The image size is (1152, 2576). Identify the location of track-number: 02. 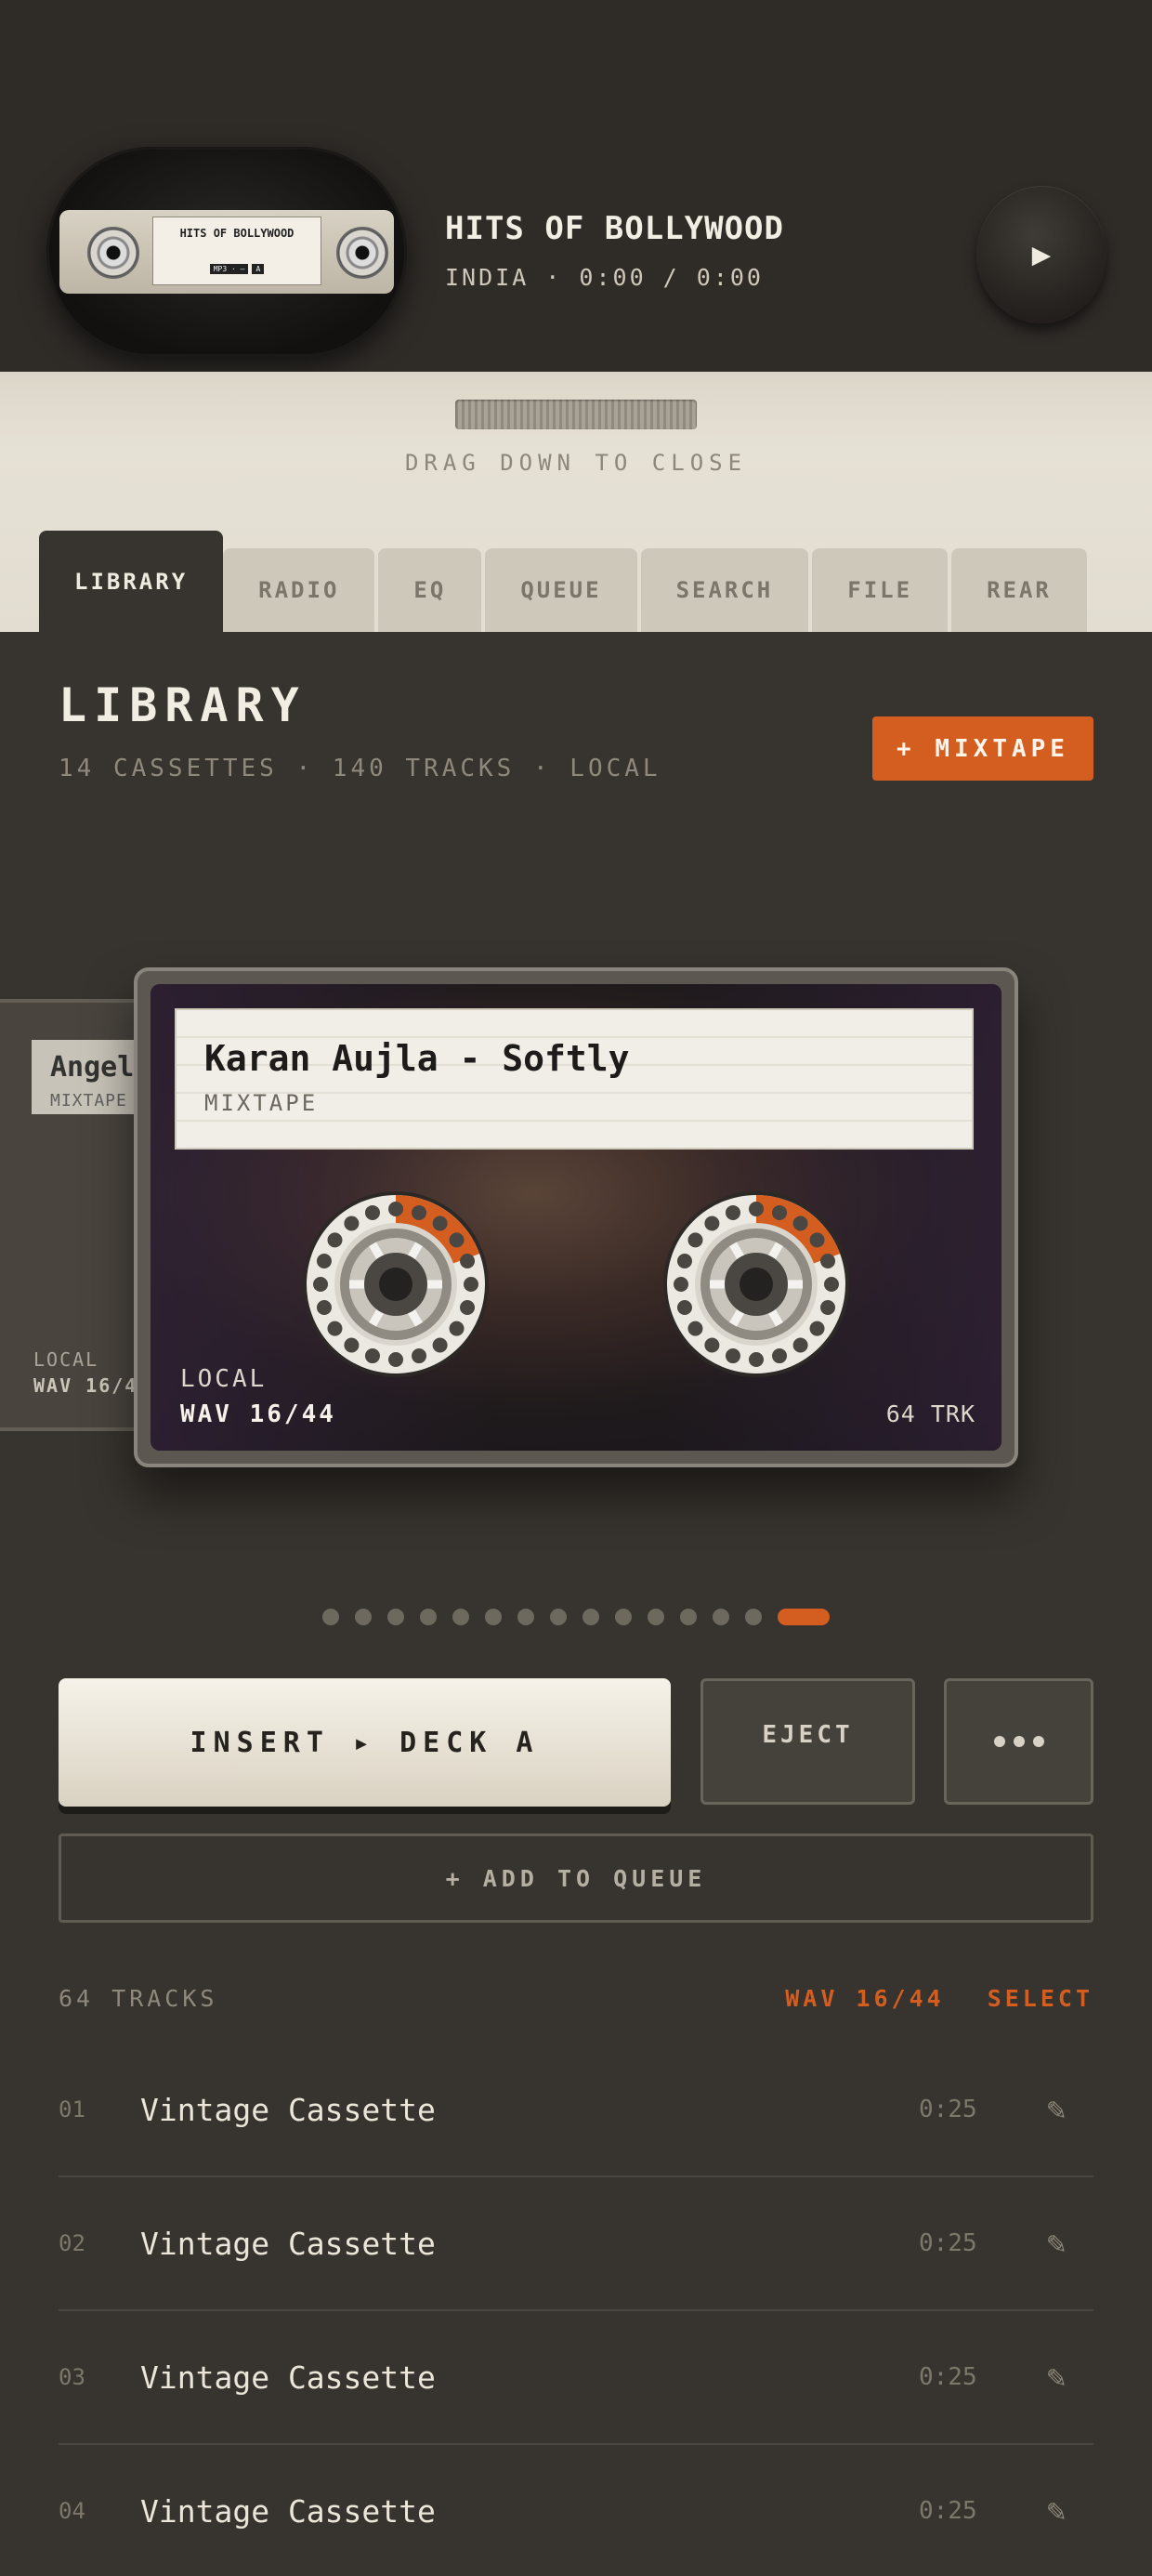
(72, 2243).